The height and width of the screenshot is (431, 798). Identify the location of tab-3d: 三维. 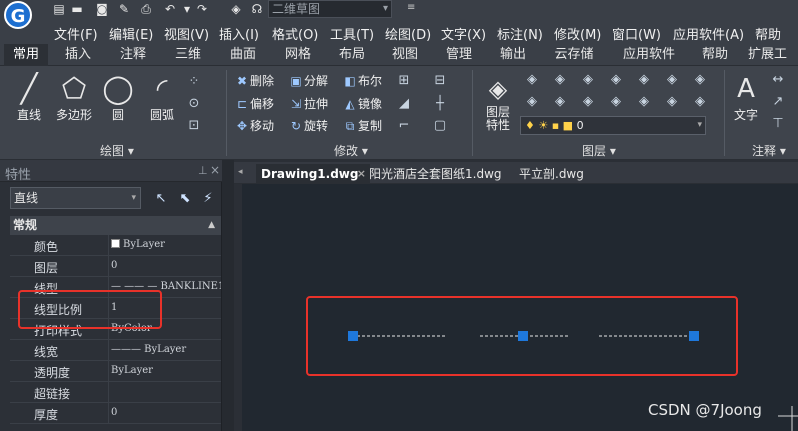
(188, 55).